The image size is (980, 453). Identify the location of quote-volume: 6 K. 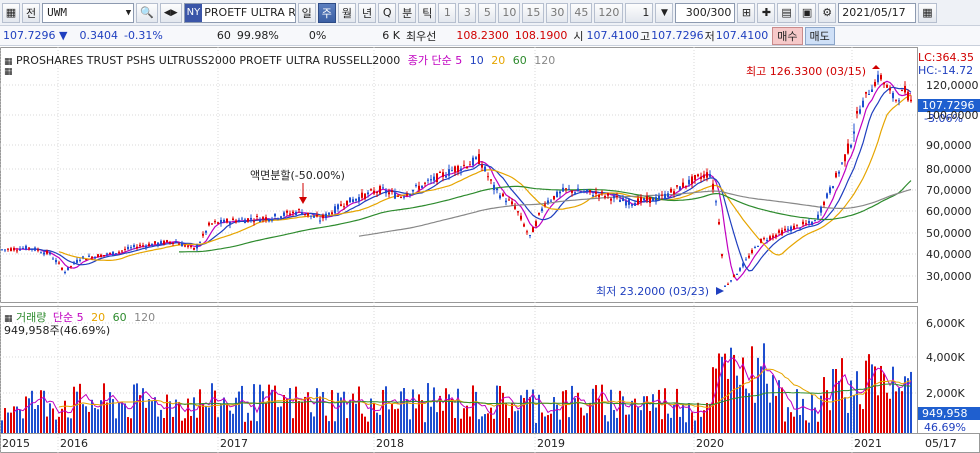
(391, 35).